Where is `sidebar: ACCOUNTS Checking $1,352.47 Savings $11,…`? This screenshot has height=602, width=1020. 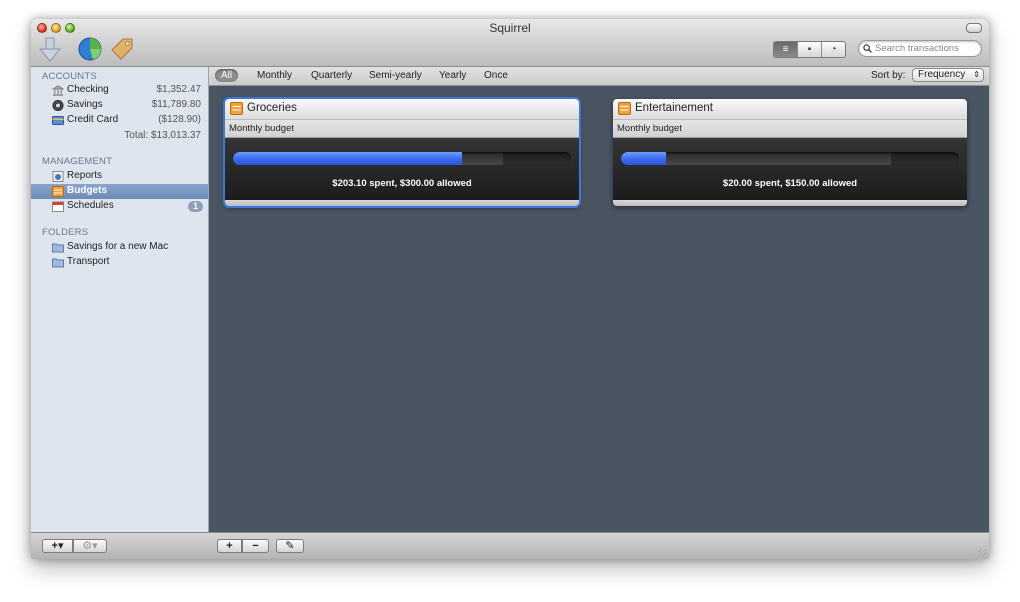 sidebar: ACCOUNTS Checking $1,352.47 Savings $11,… is located at coordinates (120, 299).